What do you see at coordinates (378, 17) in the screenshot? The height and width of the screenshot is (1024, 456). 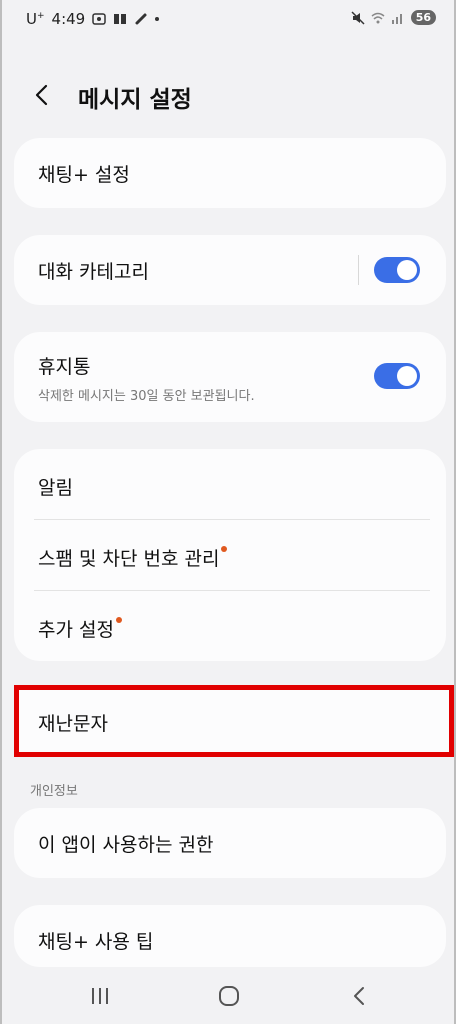 I see `wifi-icon` at bounding box center [378, 17].